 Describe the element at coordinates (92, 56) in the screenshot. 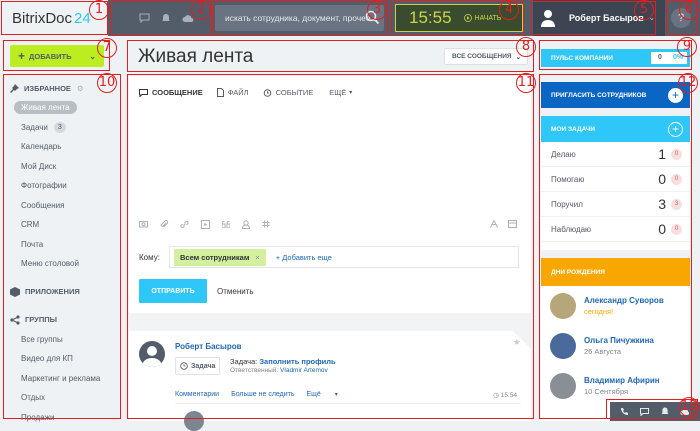

I see `chevron-down-icon: ⌄` at that location.